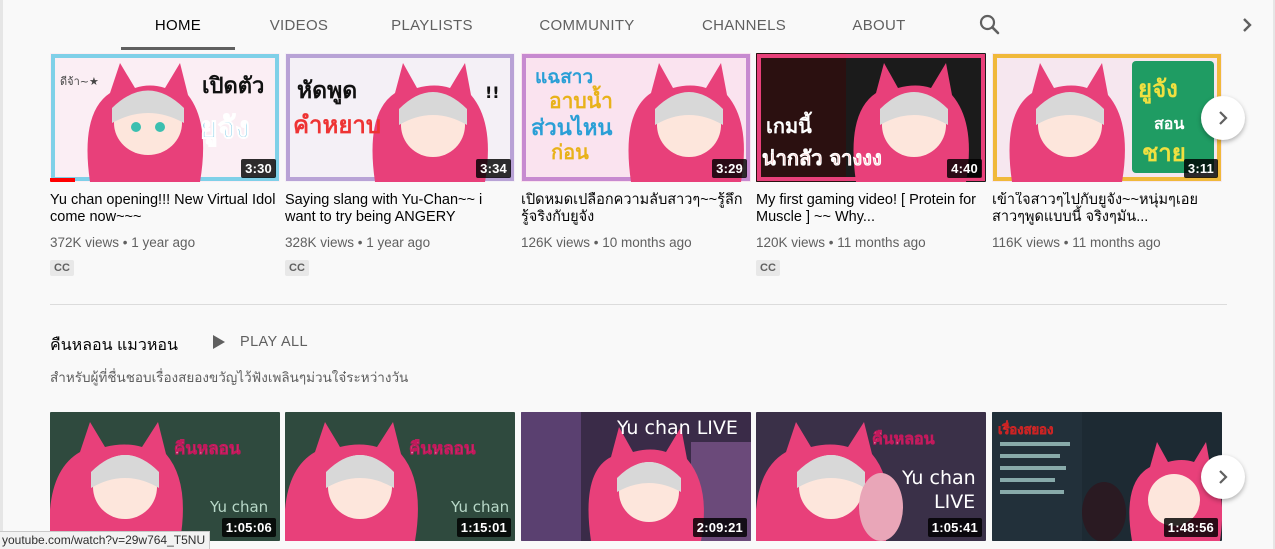  Describe the element at coordinates (320, 242) in the screenshot. I see `view-count: 328K views` at that location.